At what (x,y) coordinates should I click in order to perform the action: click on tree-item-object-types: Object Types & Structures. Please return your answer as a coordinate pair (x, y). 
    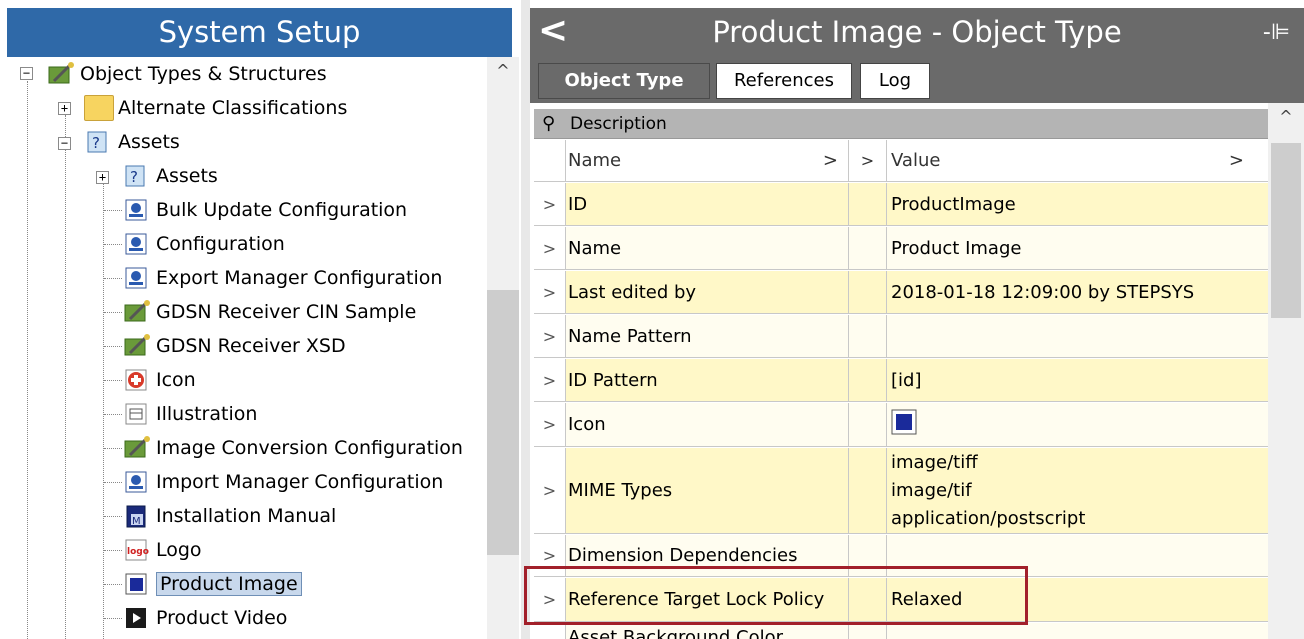
    Looking at the image, I should click on (186, 74).